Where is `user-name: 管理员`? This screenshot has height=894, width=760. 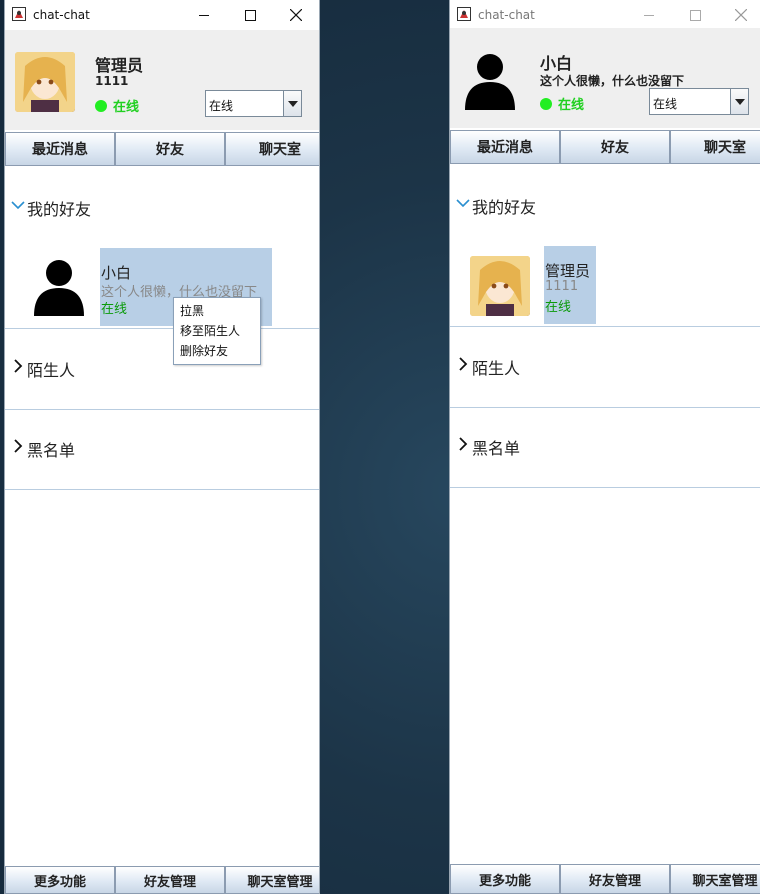
user-name: 管理员 is located at coordinates (119, 65).